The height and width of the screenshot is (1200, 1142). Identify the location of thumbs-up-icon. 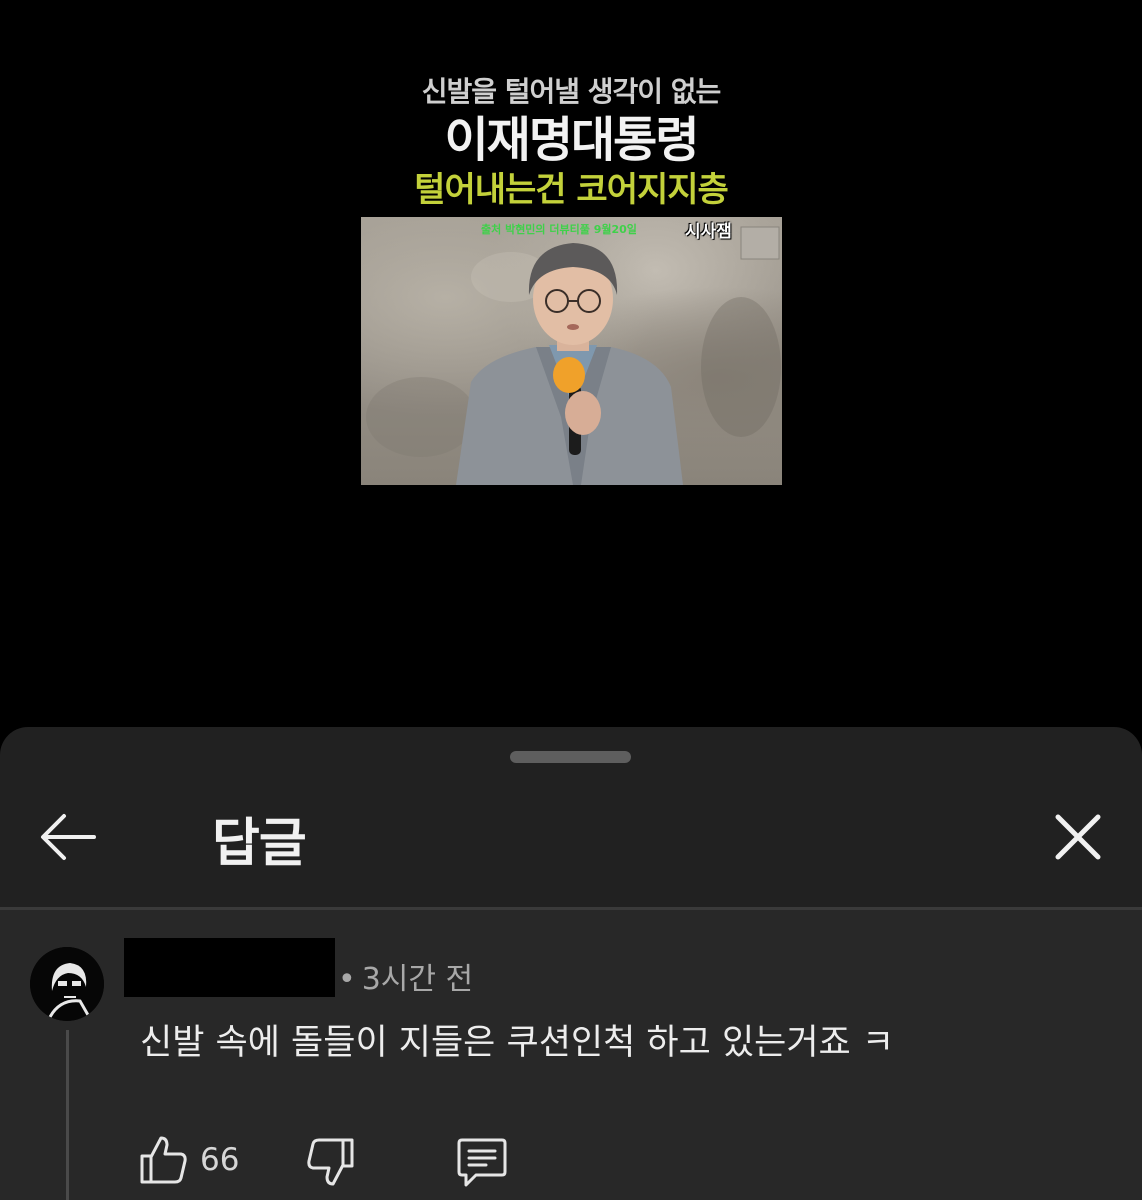
(163, 1160).